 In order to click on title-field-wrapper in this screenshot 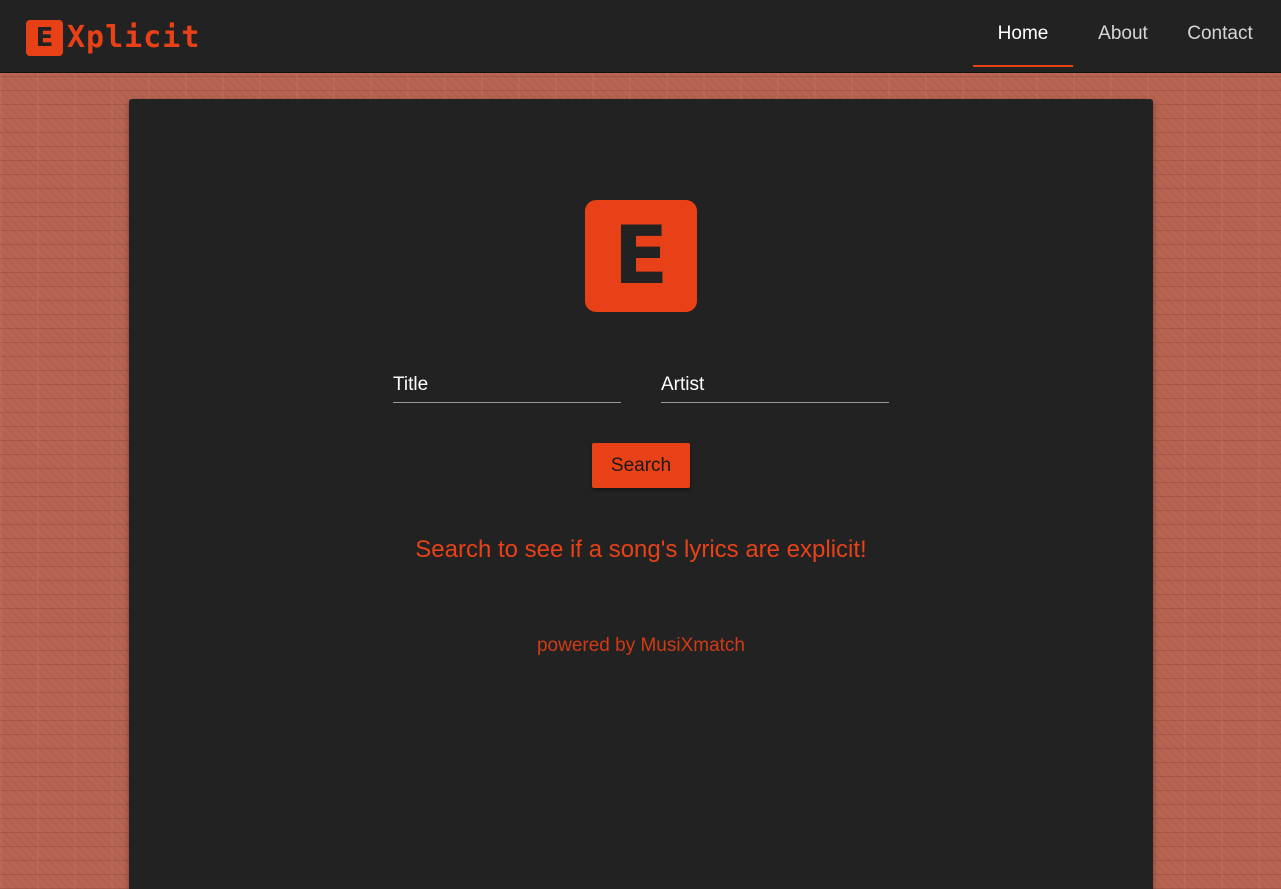, I will do `click(507, 385)`.